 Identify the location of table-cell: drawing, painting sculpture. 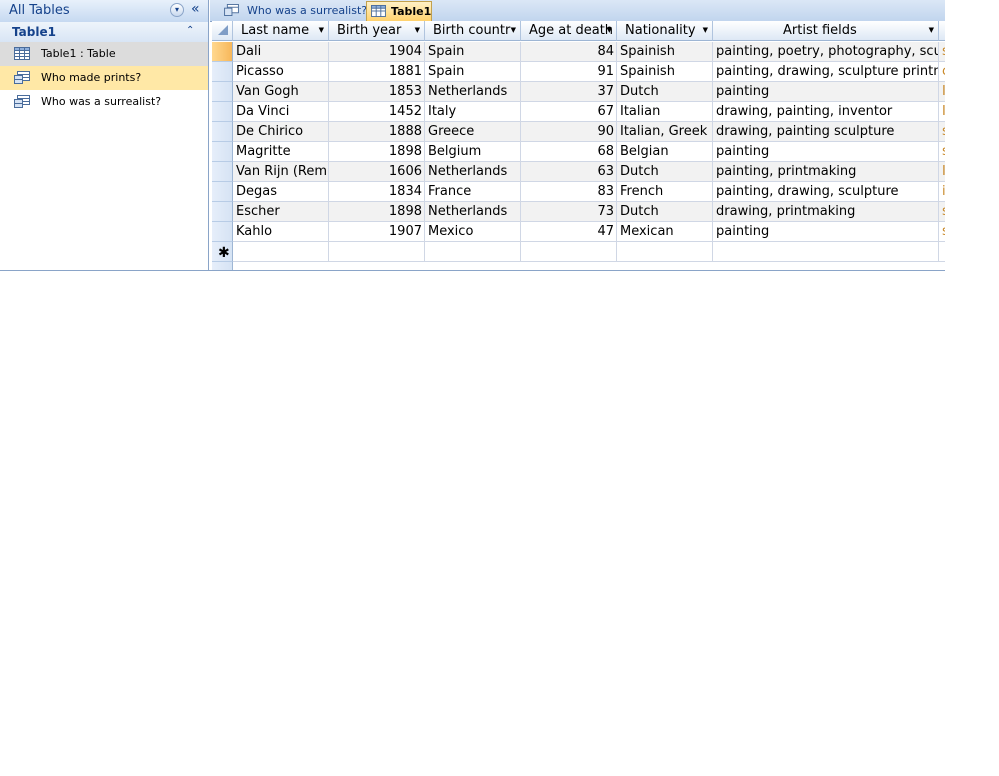
(826, 132).